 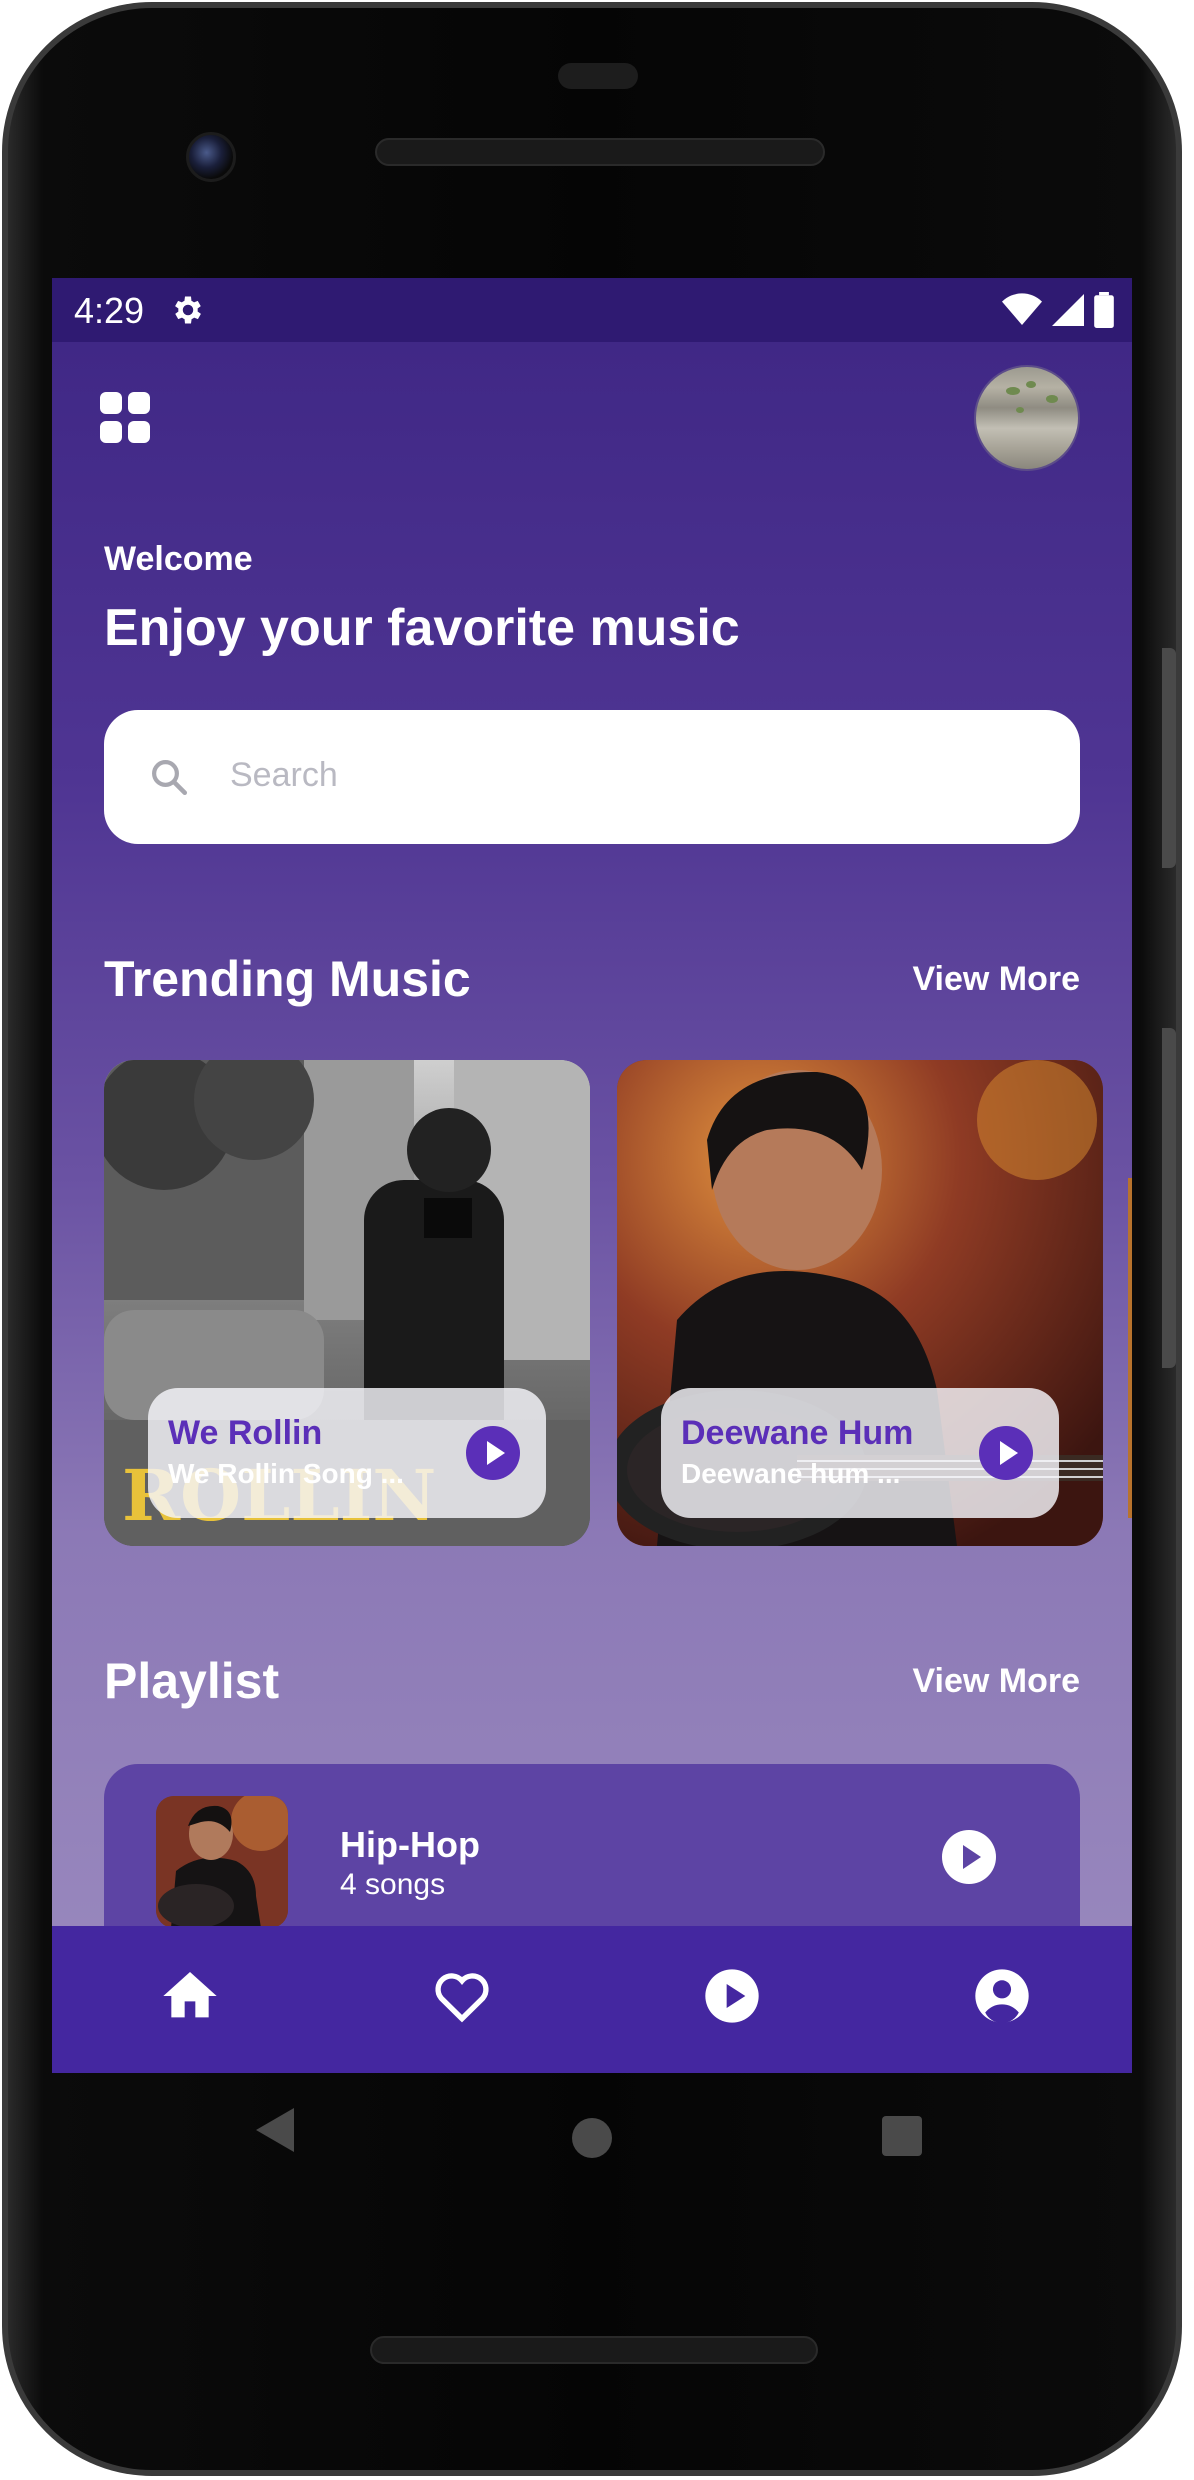 What do you see at coordinates (178, 559) in the screenshot?
I see `welcome-label: Welcome` at bounding box center [178, 559].